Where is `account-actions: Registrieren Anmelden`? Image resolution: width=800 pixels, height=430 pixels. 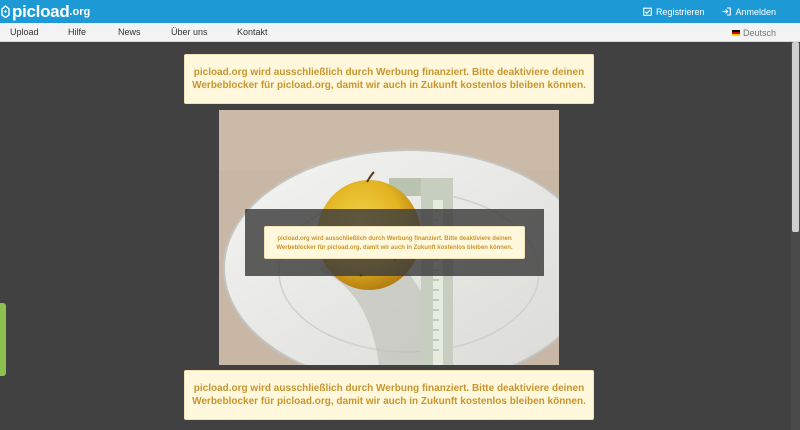 account-actions: Registrieren Anmelden is located at coordinates (709, 11).